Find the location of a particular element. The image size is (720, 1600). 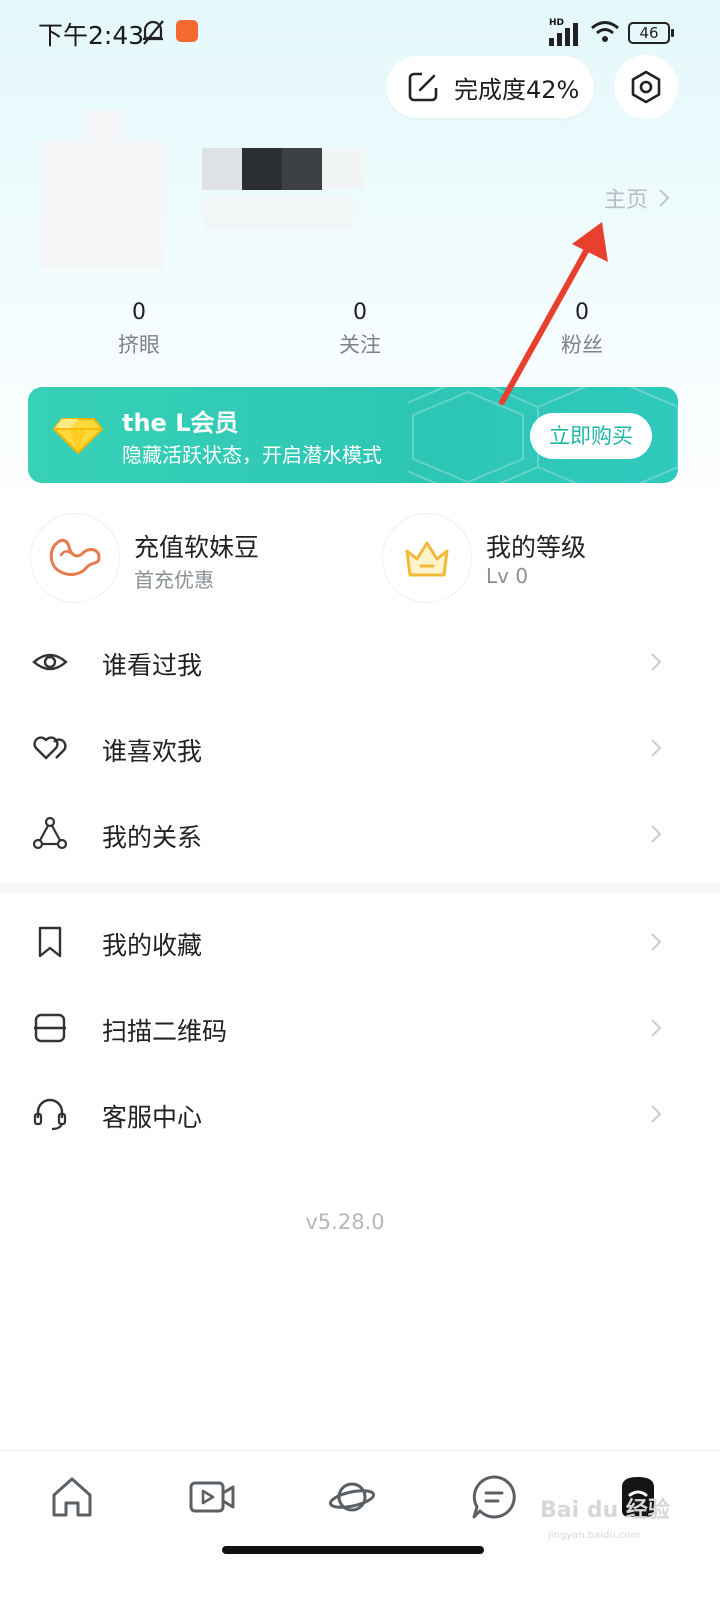

stat-following-label: 关注 is located at coordinates (360, 345).